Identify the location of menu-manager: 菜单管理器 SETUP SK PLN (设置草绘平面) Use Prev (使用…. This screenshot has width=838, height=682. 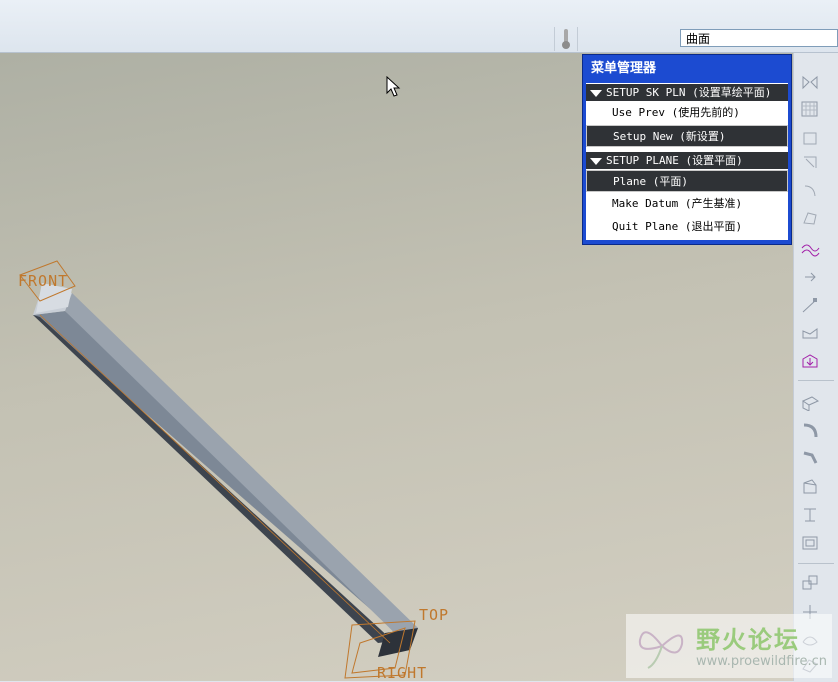
(687, 149).